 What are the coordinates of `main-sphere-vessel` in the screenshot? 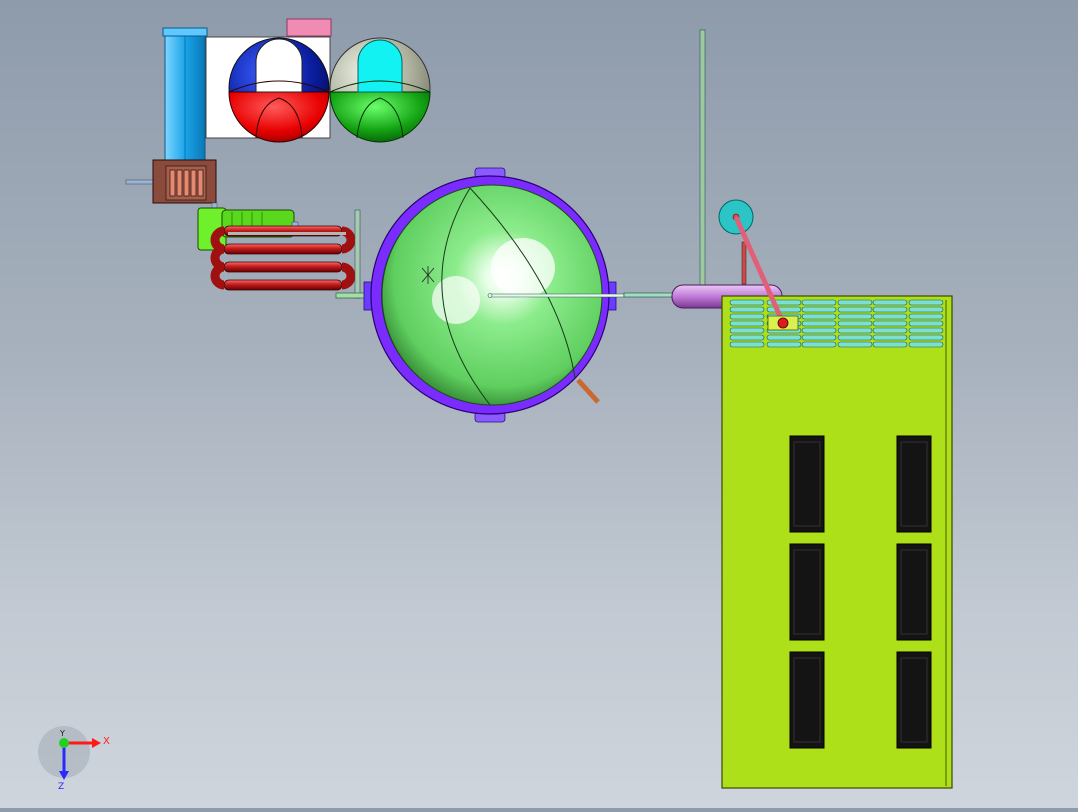 It's located at (494, 295).